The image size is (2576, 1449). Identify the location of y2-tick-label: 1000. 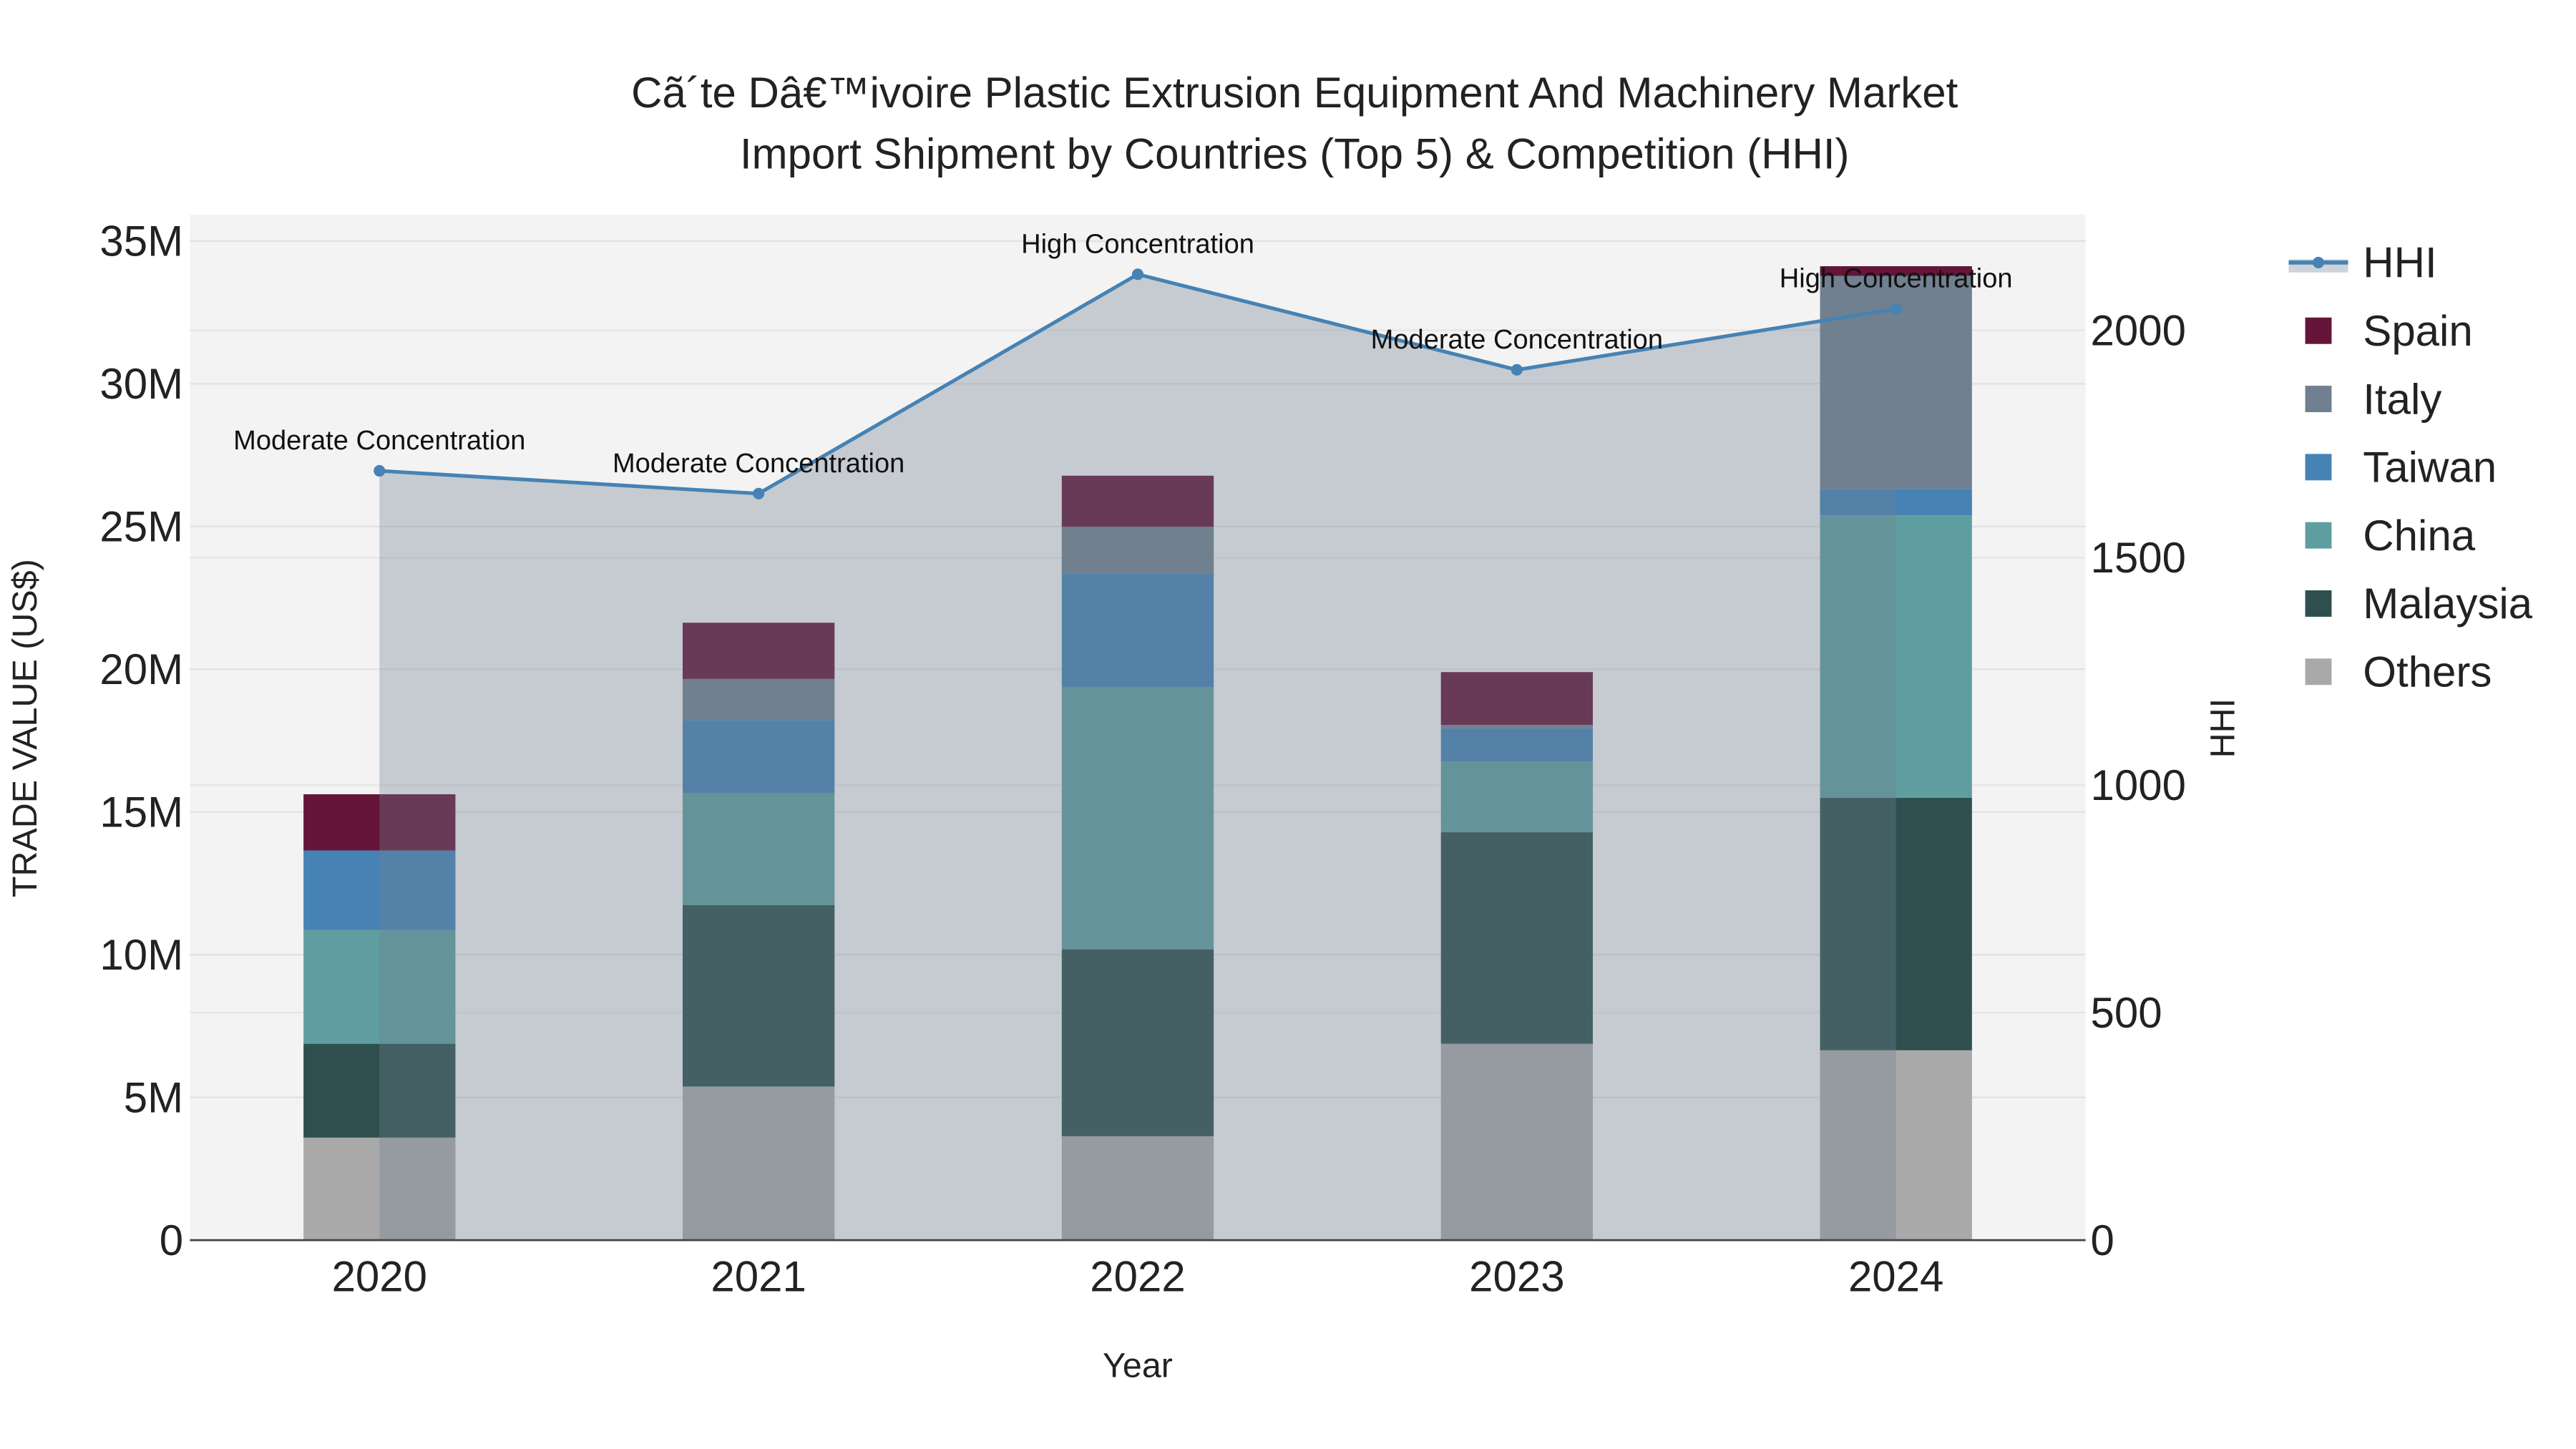
(2138, 785).